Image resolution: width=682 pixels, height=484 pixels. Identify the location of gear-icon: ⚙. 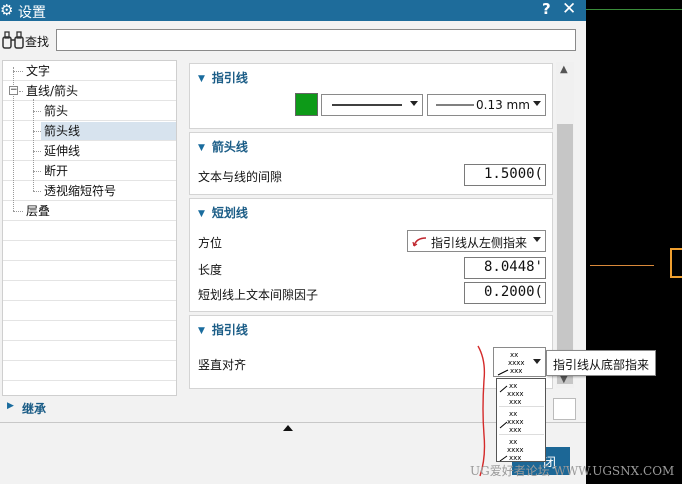
(7, 10).